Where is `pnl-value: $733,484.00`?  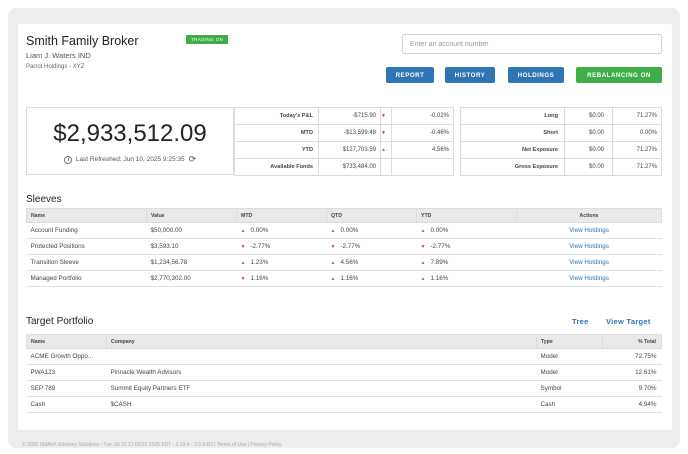 pnl-value: $733,484.00 is located at coordinates (349, 167).